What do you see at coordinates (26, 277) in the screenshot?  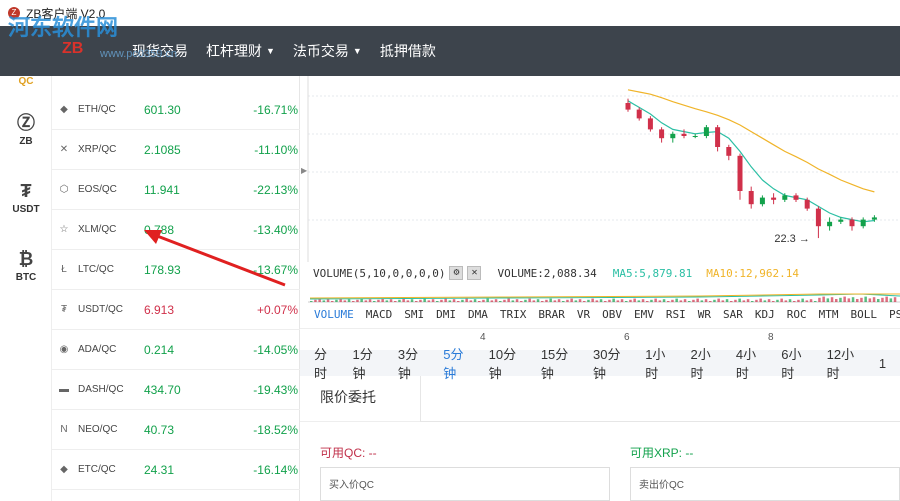 I see `rail-label-btc: BTC` at bounding box center [26, 277].